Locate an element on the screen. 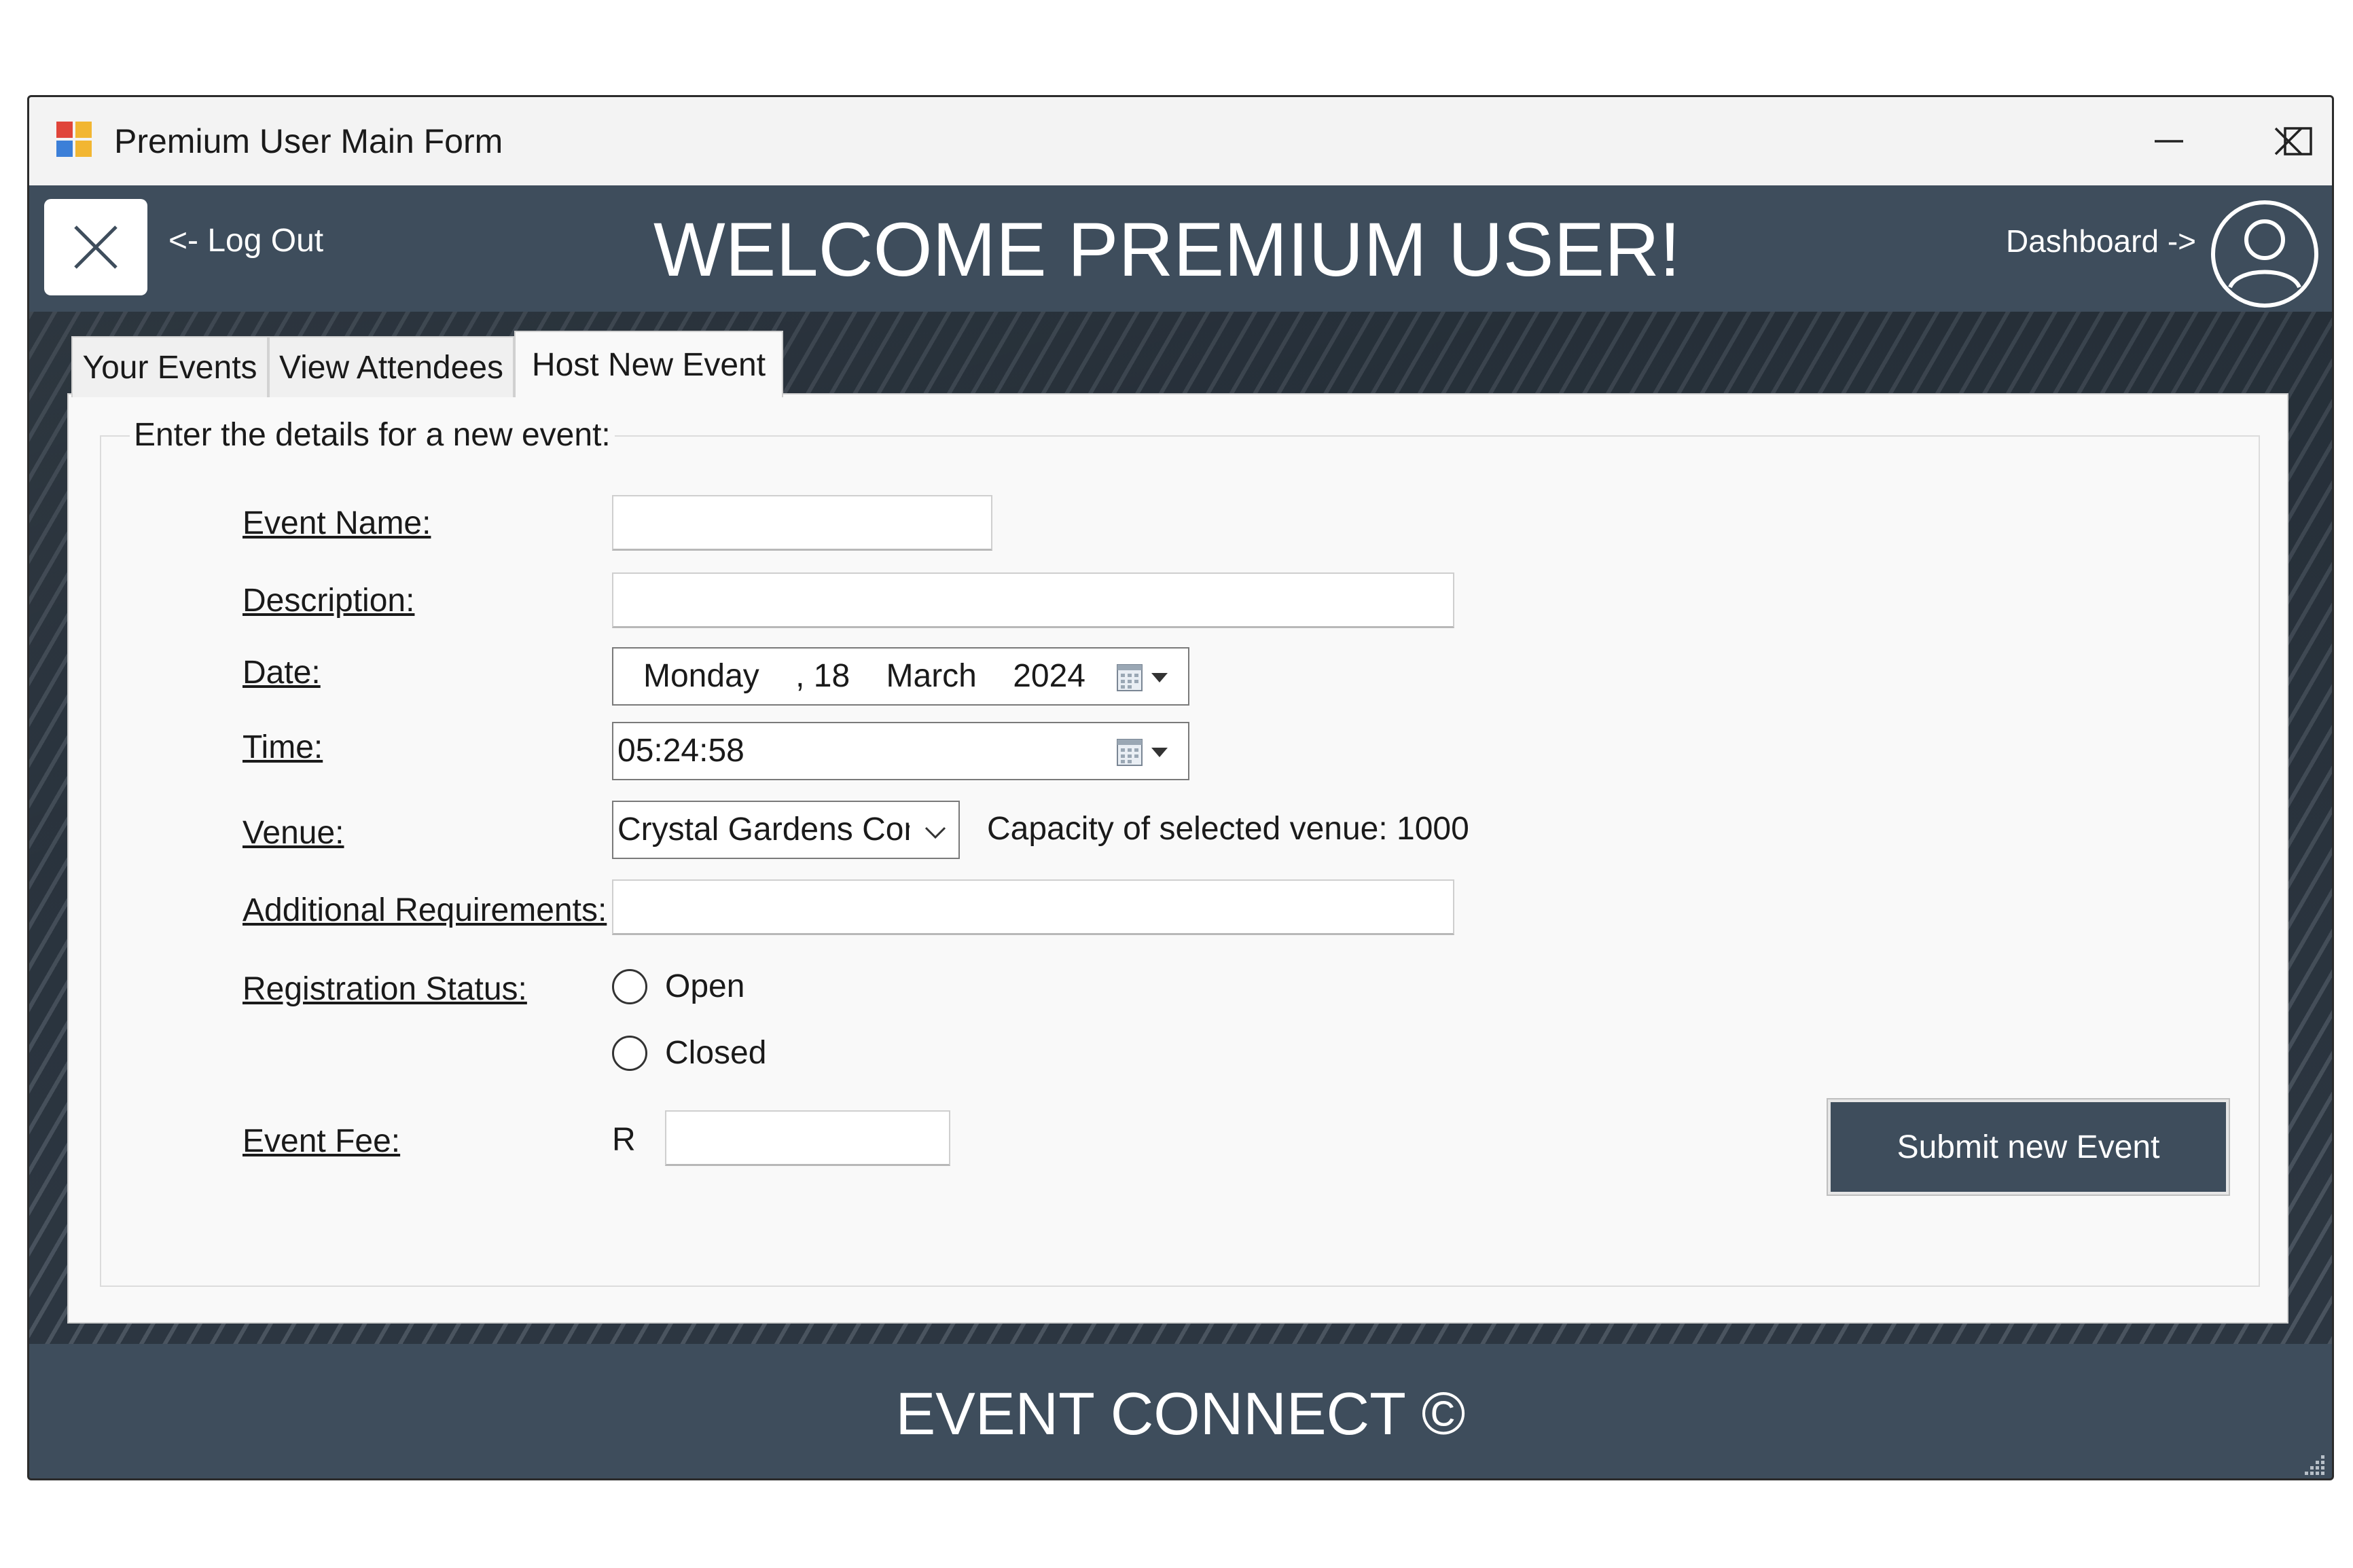 The height and width of the screenshot is (1568, 2353). tab-host-new-event: Host New Event is located at coordinates (648, 364).